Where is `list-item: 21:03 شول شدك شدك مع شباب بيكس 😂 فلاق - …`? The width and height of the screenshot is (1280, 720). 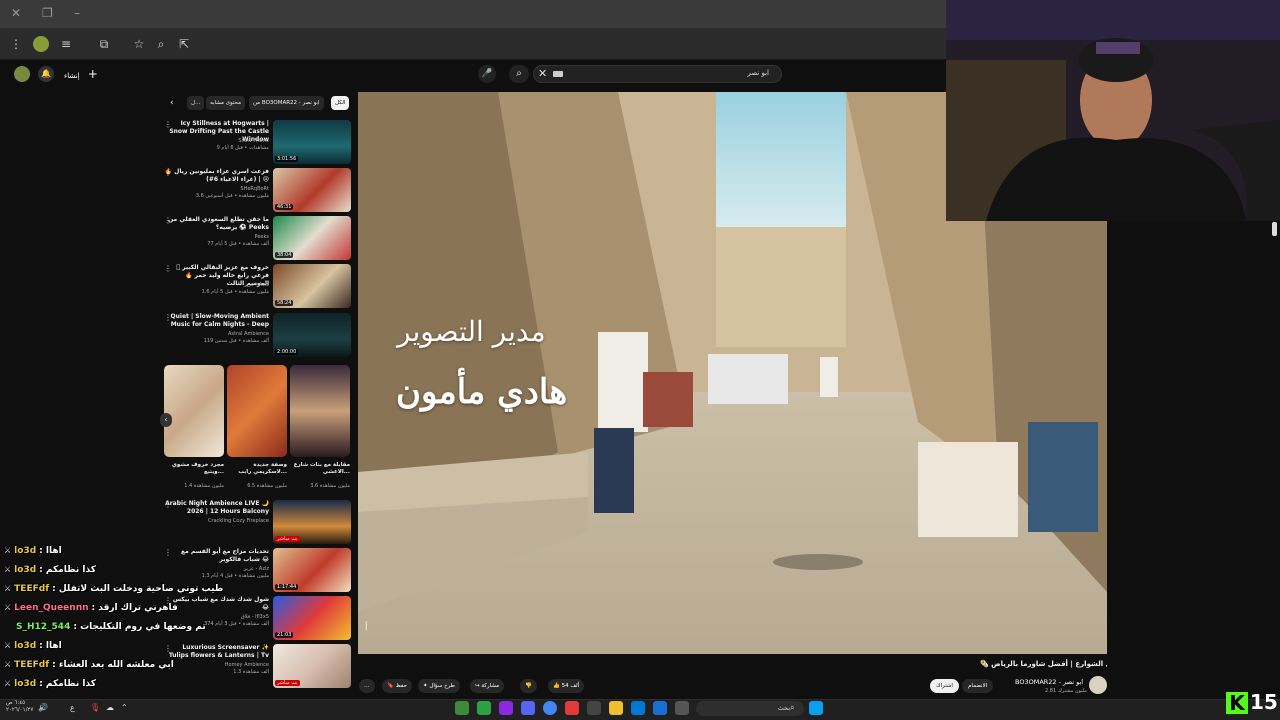 list-item: 21:03 شول شدك شدك مع شباب بيكس 😂 فلاق - … is located at coordinates (257, 618).